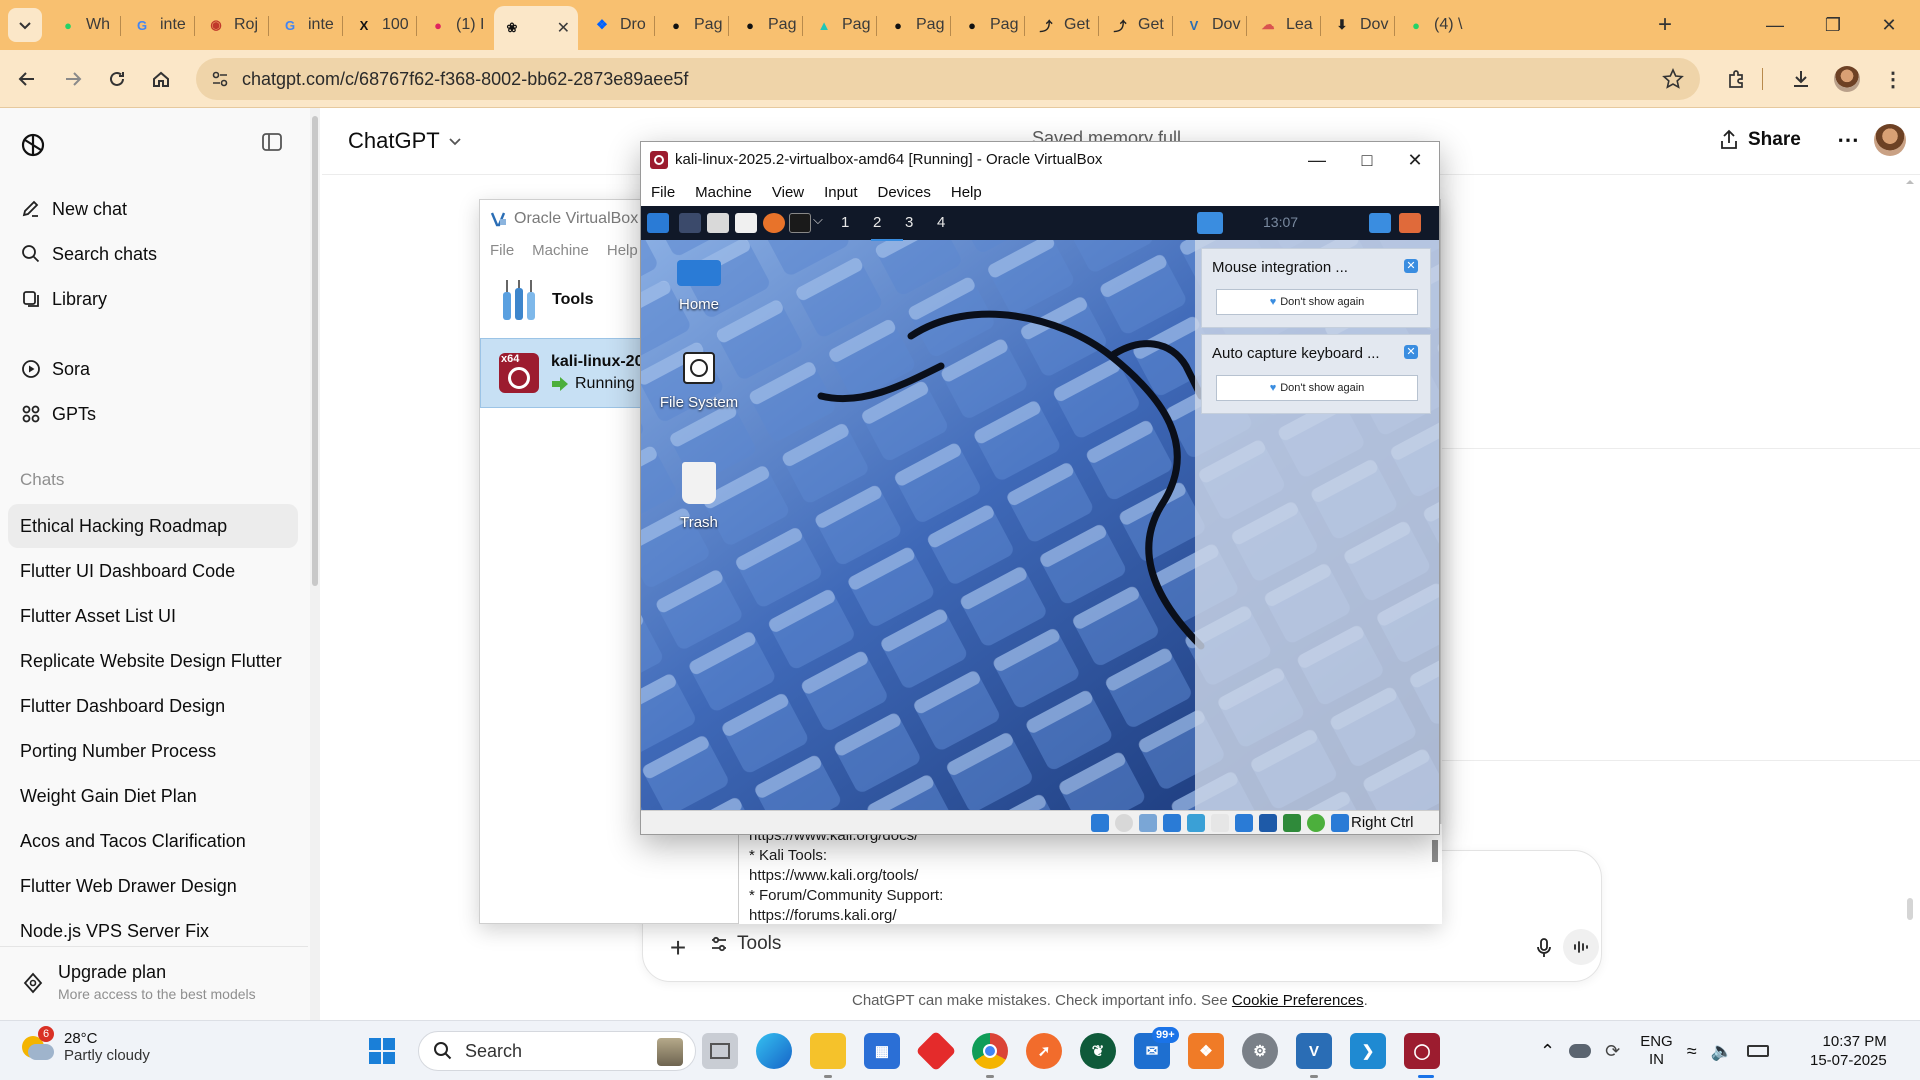  What do you see at coordinates (1889, 25) in the screenshot?
I see `close-window-button: ✕` at bounding box center [1889, 25].